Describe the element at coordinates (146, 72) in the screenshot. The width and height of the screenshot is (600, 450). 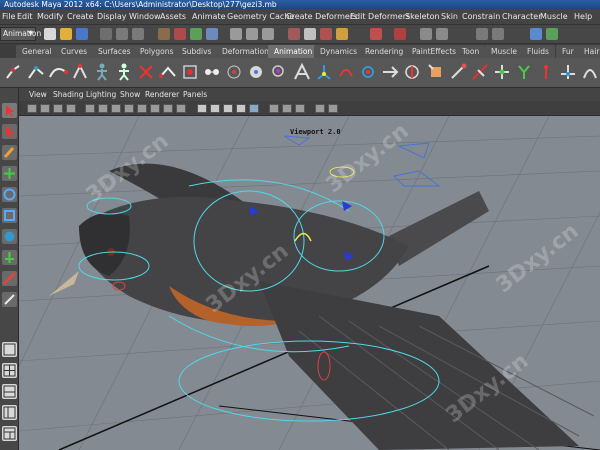
I see `cluster-icon` at that location.